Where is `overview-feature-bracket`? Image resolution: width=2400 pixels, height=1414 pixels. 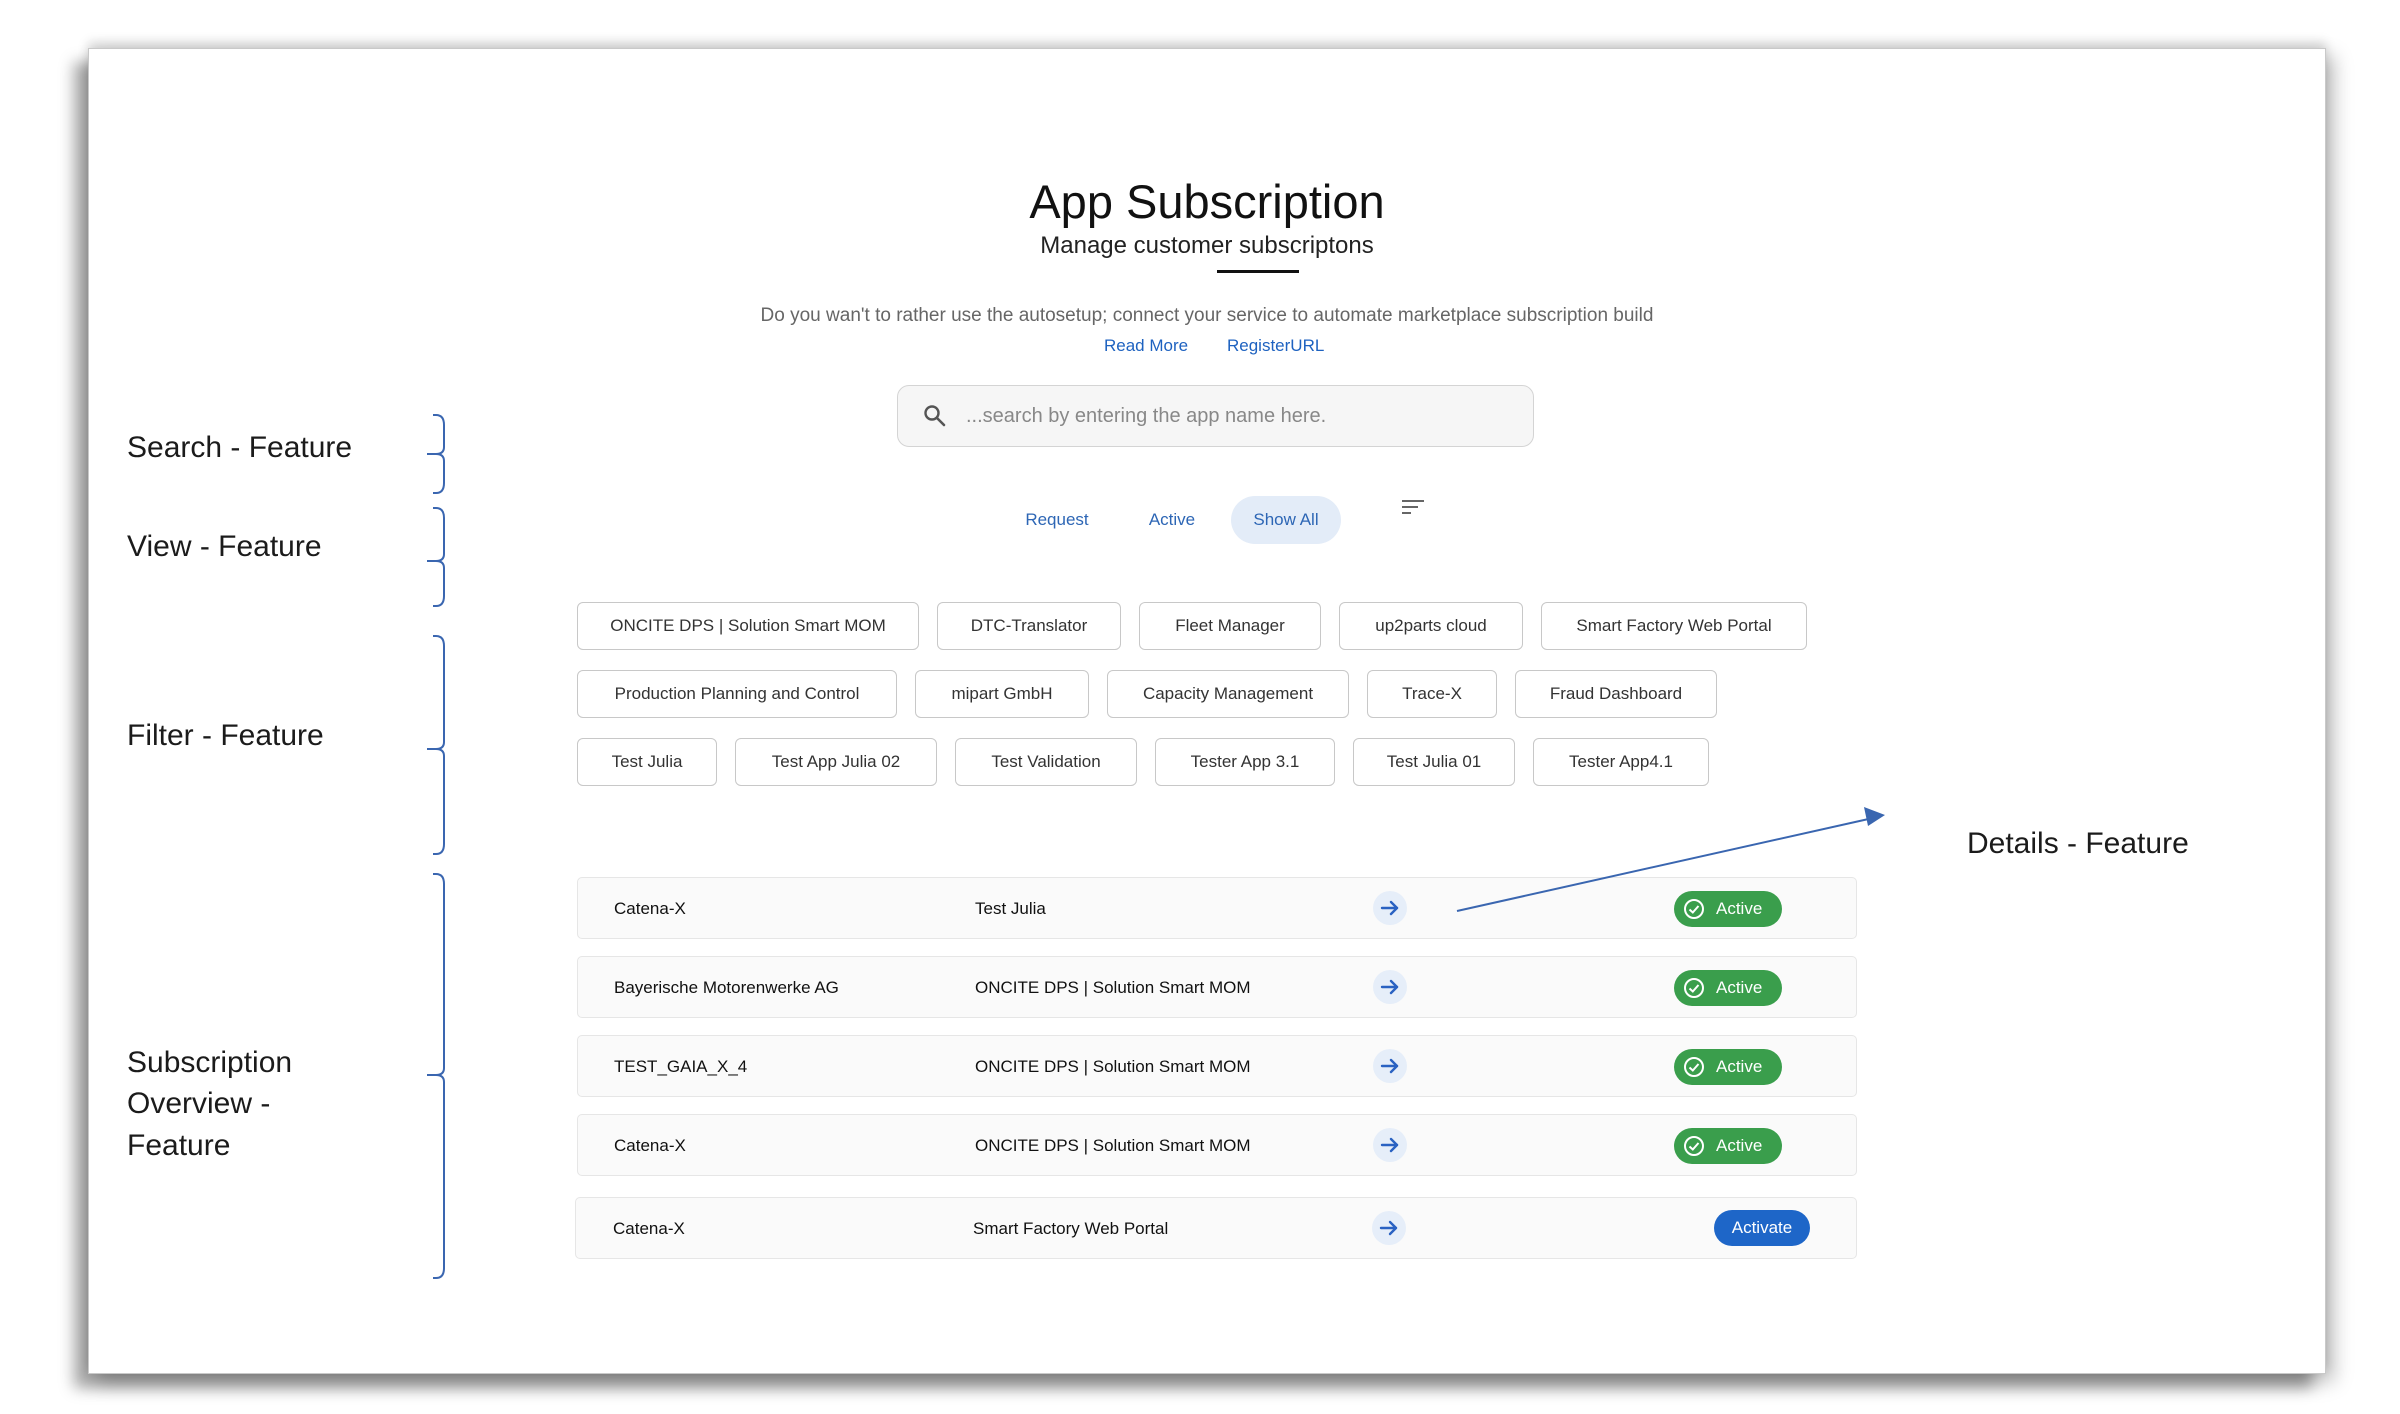
overview-feature-bracket is located at coordinates (436, 1076).